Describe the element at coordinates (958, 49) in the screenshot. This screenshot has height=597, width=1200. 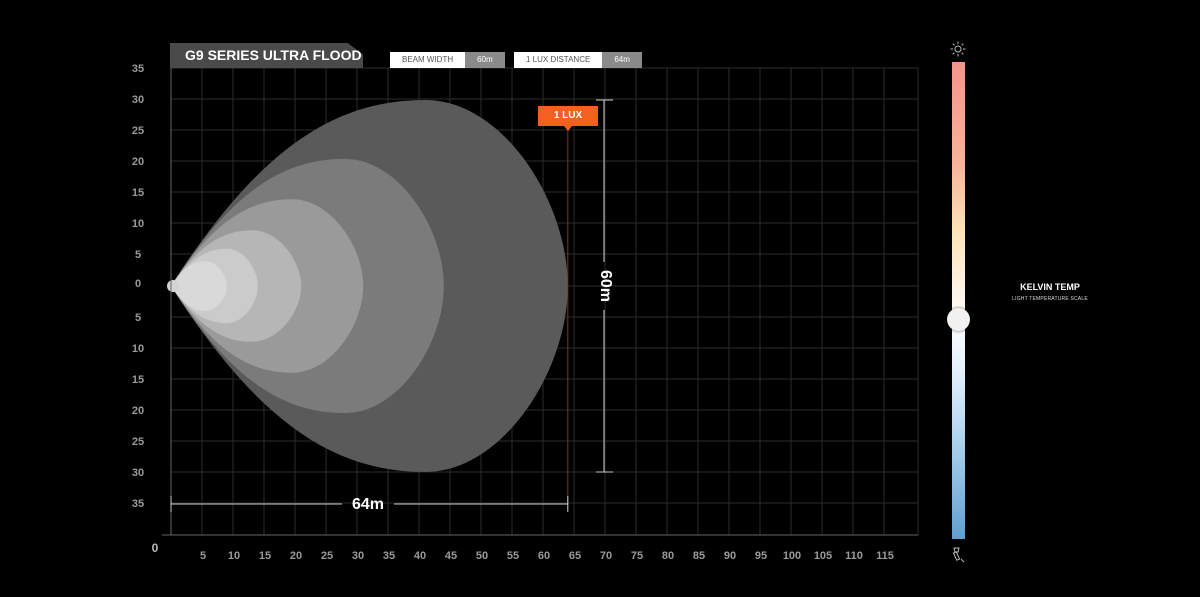
I see `sun-icon` at that location.